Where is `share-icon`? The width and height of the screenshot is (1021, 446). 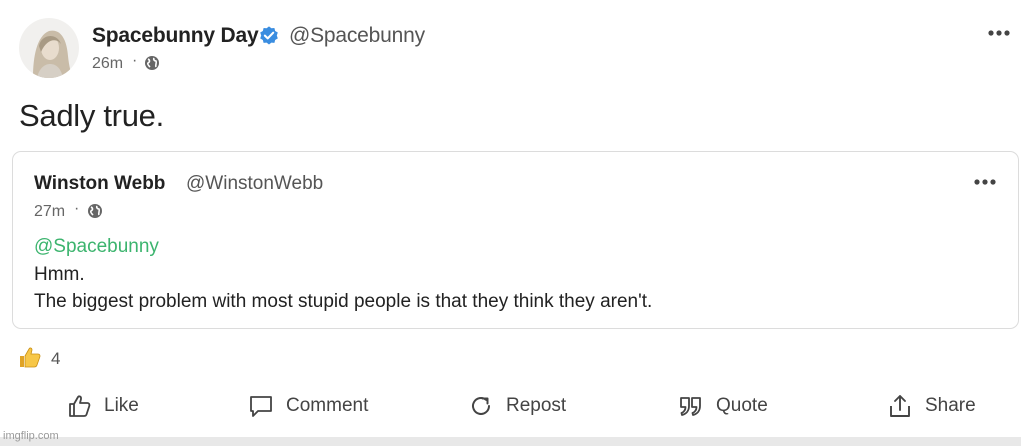
share-icon is located at coordinates (900, 406).